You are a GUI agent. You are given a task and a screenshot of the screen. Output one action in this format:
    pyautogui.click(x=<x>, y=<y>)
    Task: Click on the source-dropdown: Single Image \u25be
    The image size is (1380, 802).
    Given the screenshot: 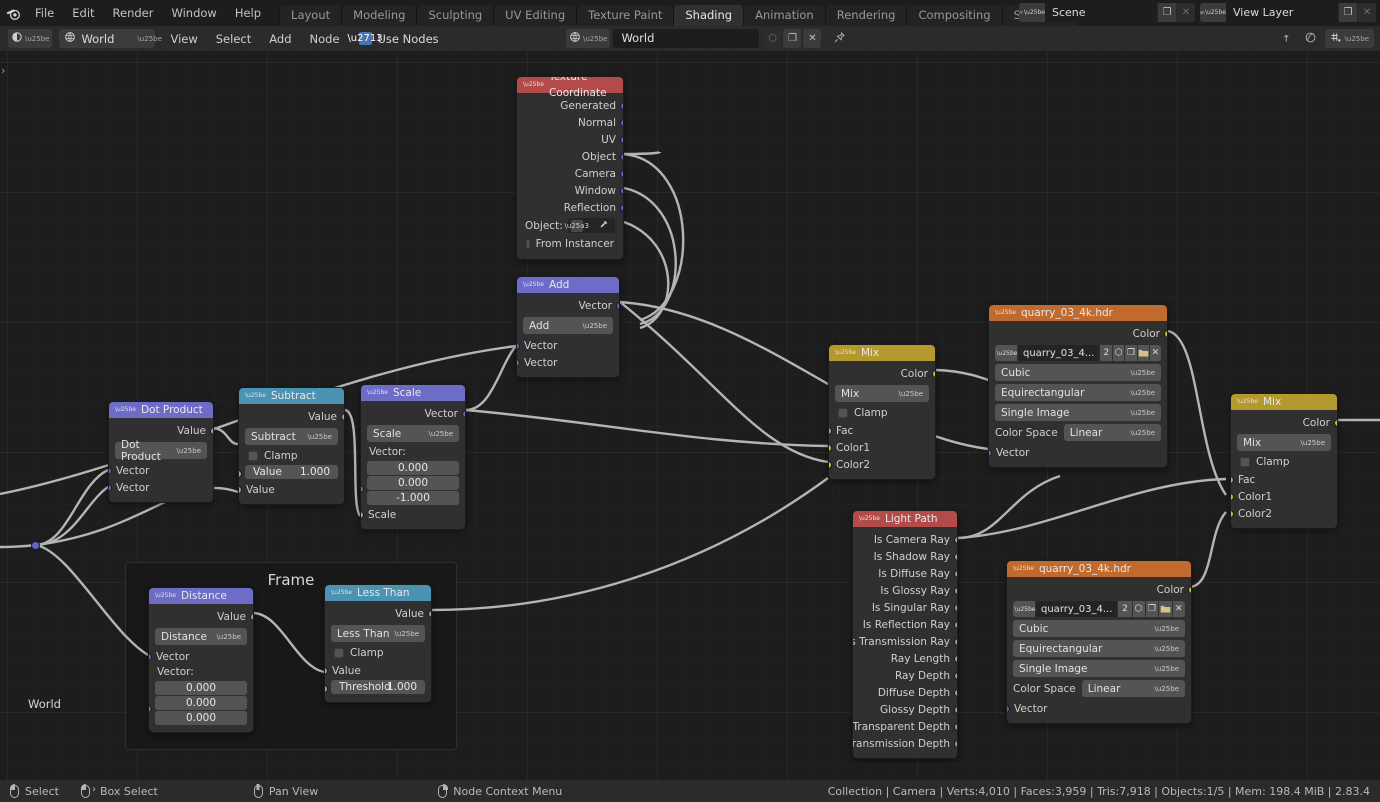 What is the action you would take?
    pyautogui.click(x=1099, y=668)
    